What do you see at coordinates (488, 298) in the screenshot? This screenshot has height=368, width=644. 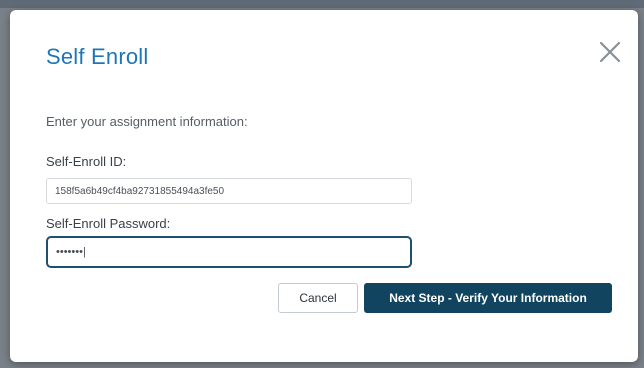 I see `next-step-verify-button: Next Step - Verify Your Information` at bounding box center [488, 298].